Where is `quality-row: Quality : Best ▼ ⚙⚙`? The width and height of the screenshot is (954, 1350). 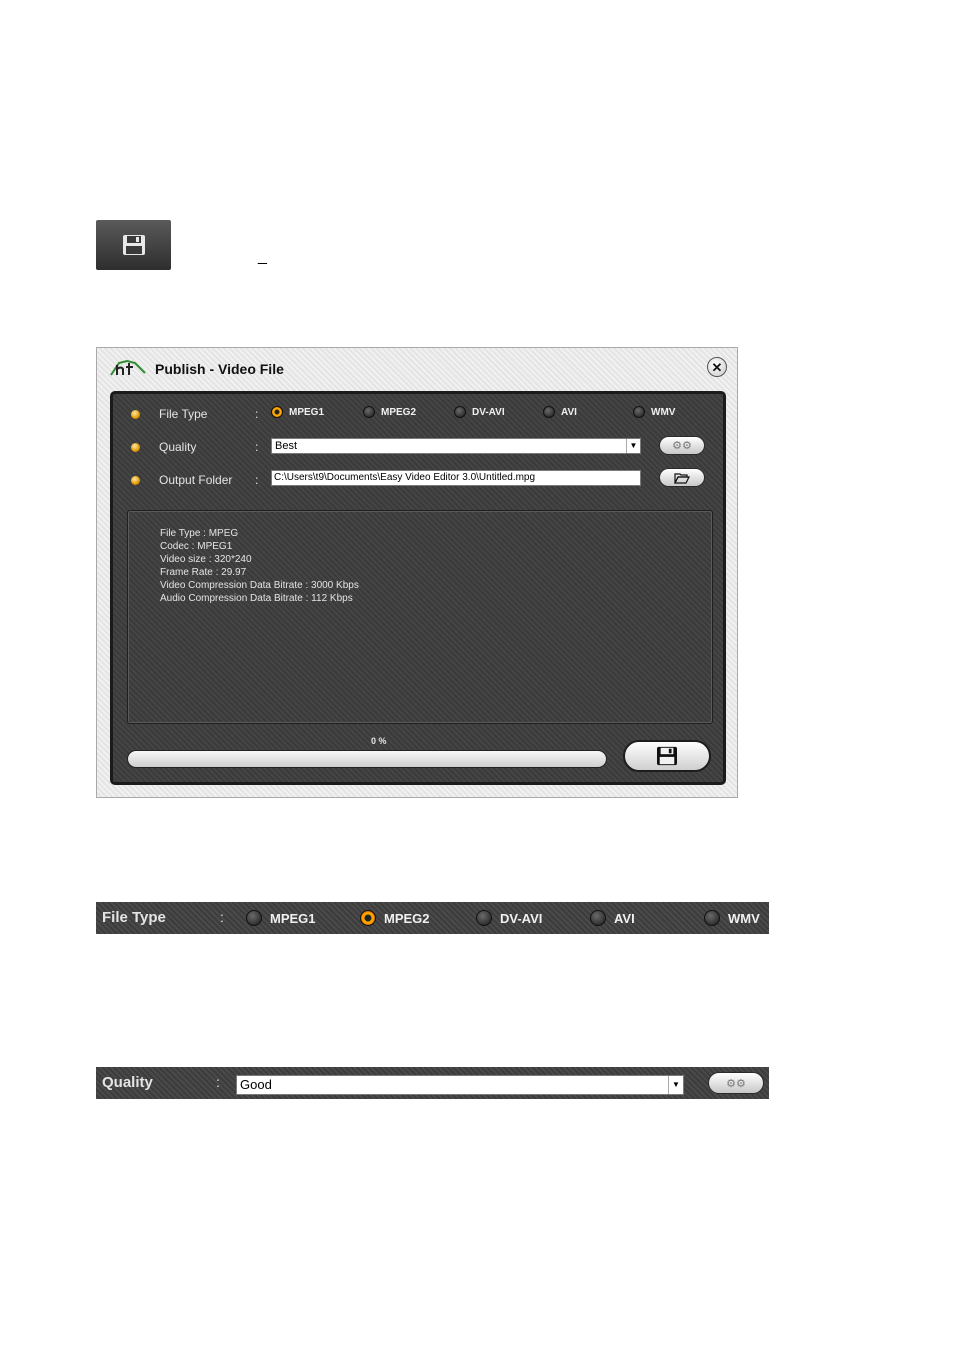
quality-row: Quality : Best ▼ ⚙⚙ is located at coordinates (418, 447).